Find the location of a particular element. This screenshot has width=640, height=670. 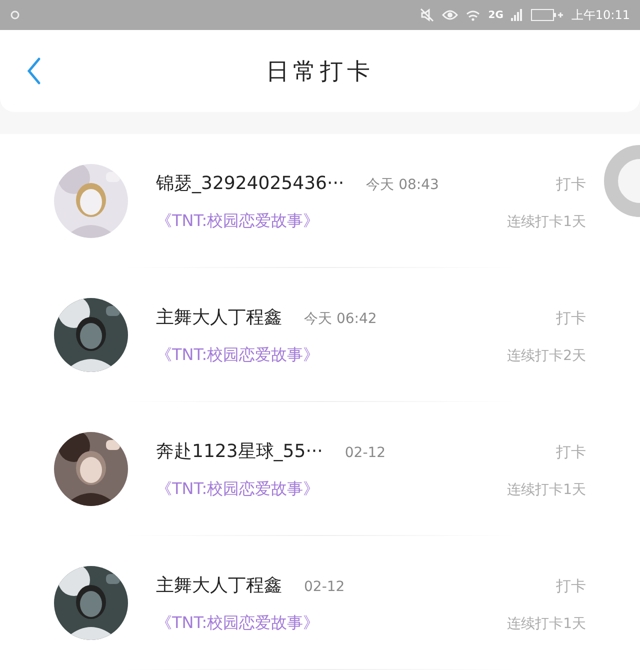

user-name: 锦瑟_32924025436··· is located at coordinates (250, 183).